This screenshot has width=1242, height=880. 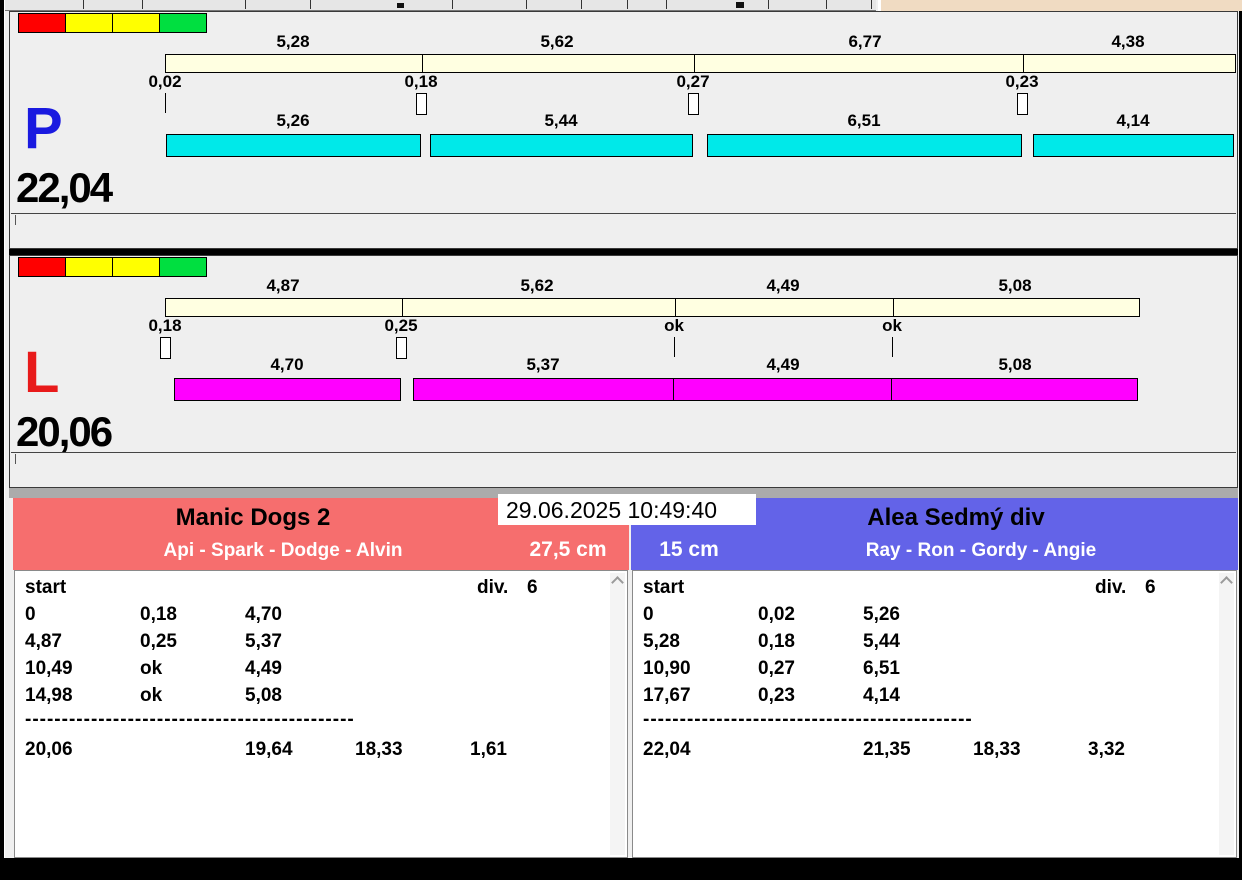 I want to click on run-row: 5,28 0,18 5,44, so click(x=934, y=643).